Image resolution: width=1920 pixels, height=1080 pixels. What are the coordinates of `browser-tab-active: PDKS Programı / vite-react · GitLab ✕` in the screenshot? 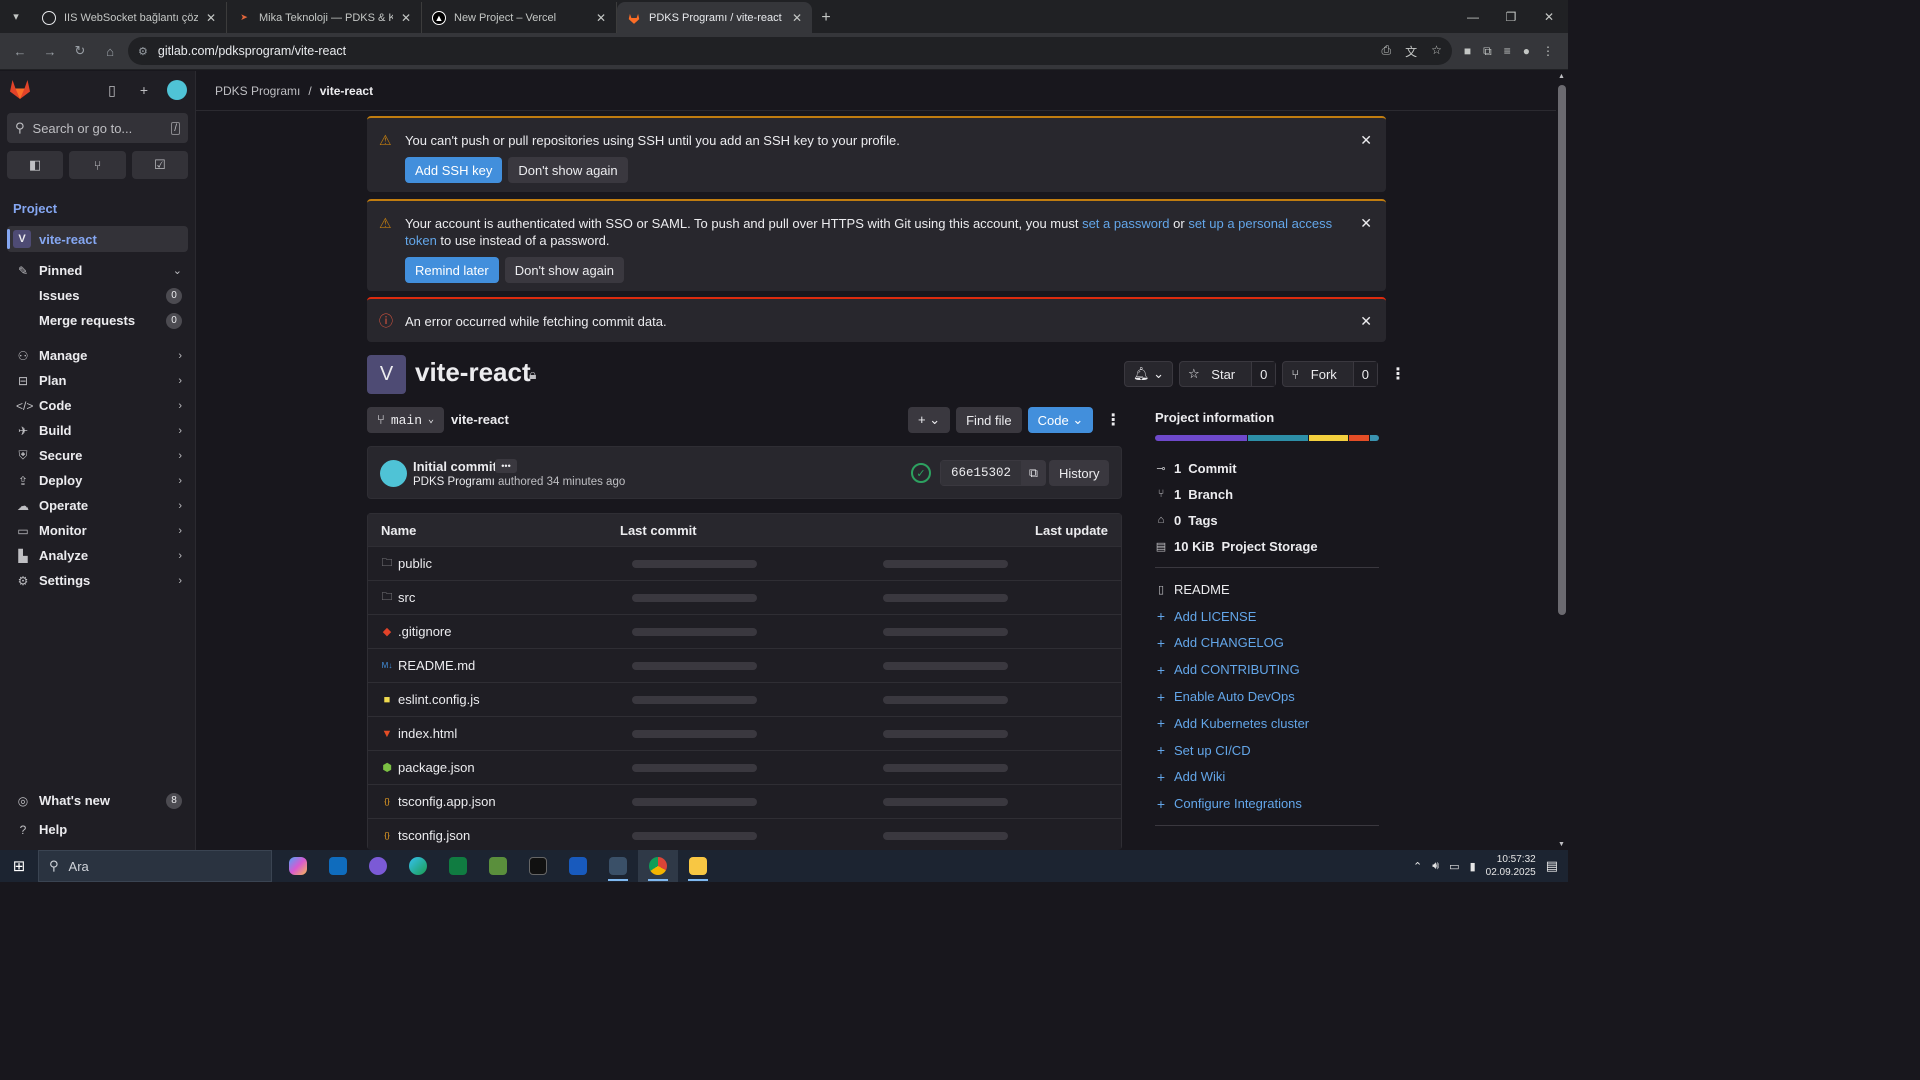 It's located at (714, 17).